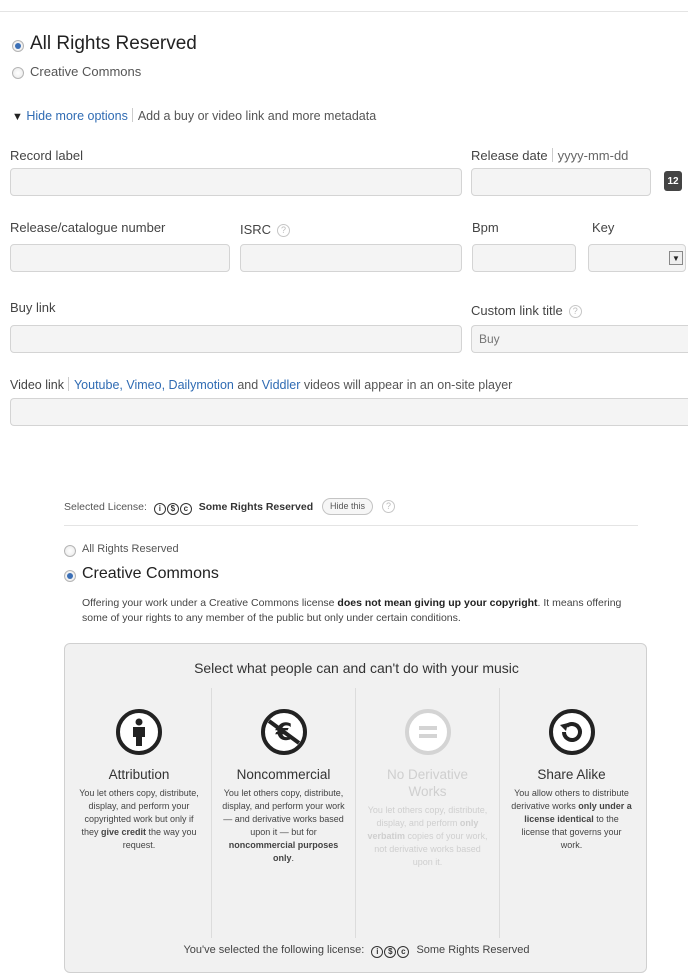 The height and width of the screenshot is (979, 688). I want to click on isrc-label-row: ISRC?, so click(265, 229).